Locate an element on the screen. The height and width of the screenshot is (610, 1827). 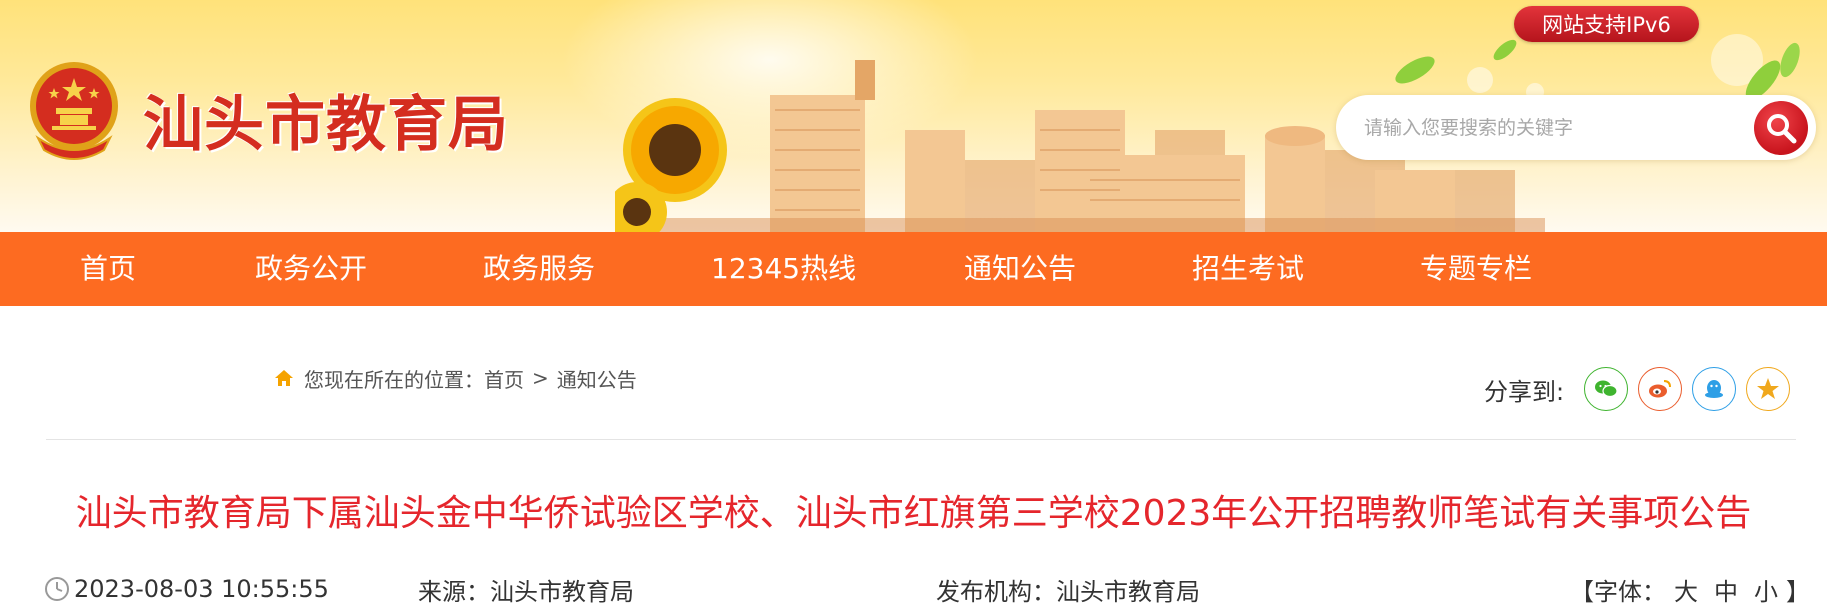
search-icon is located at coordinates (1782, 129).